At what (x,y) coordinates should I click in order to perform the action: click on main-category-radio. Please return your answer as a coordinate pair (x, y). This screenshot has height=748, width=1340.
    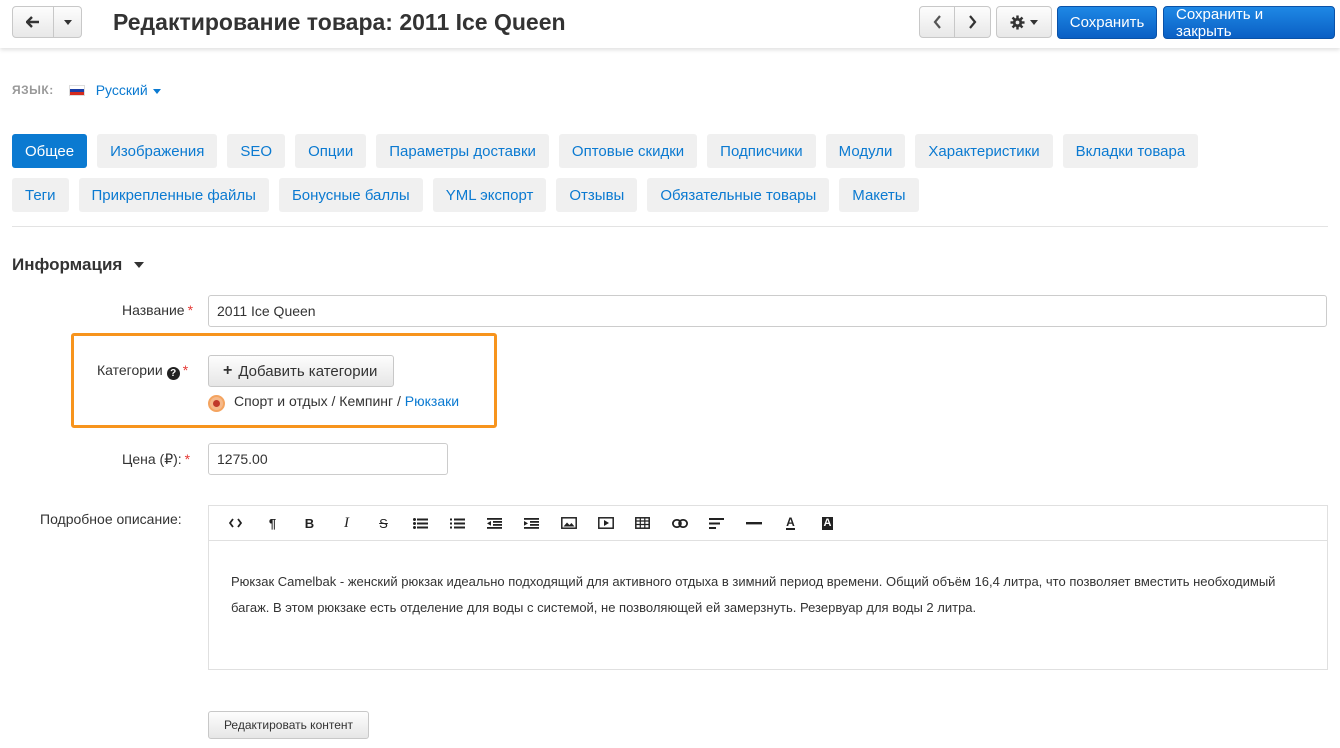
    Looking at the image, I should click on (216, 403).